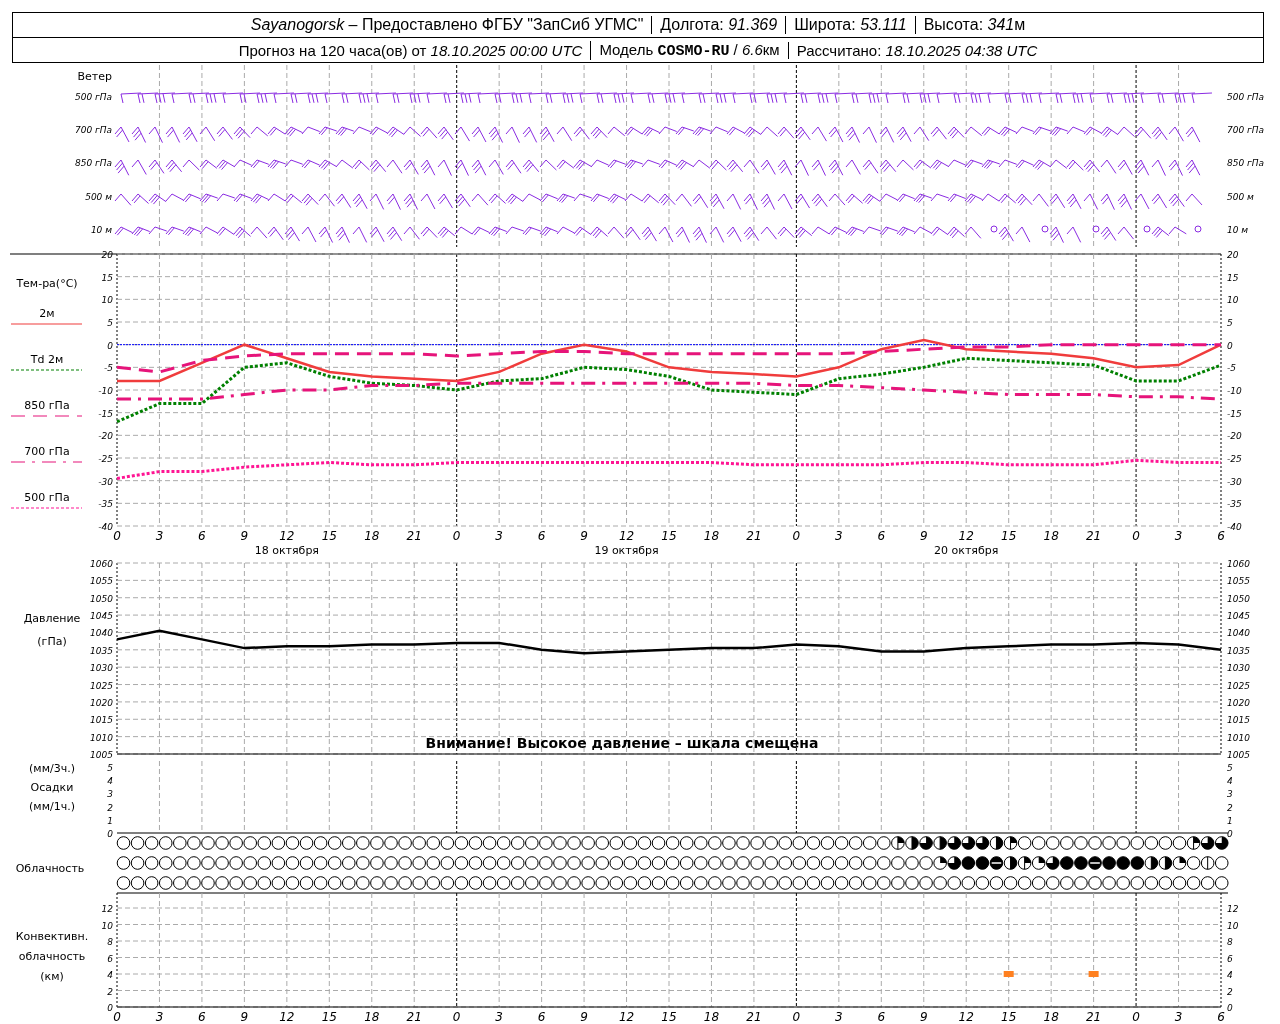  Describe the element at coordinates (105, 527) in the screenshot. I see `axis-tick-label: -40` at that location.